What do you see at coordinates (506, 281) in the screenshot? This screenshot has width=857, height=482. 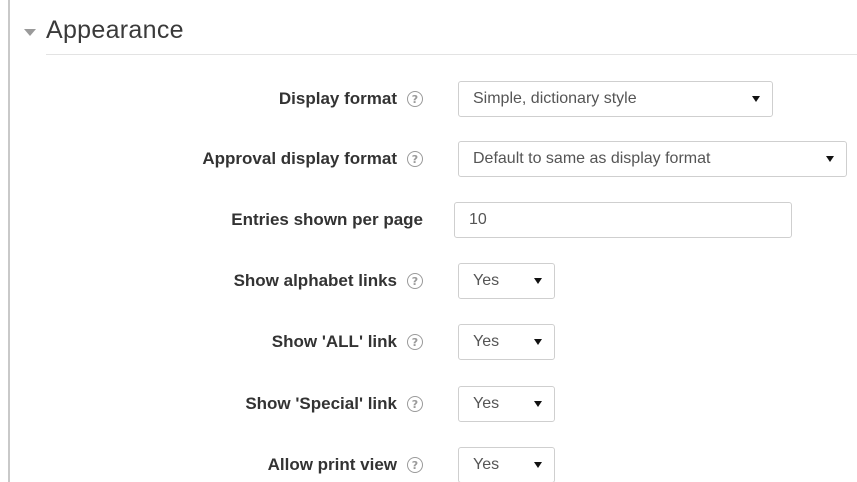 I see `show-alphabet-links-select: Yes` at bounding box center [506, 281].